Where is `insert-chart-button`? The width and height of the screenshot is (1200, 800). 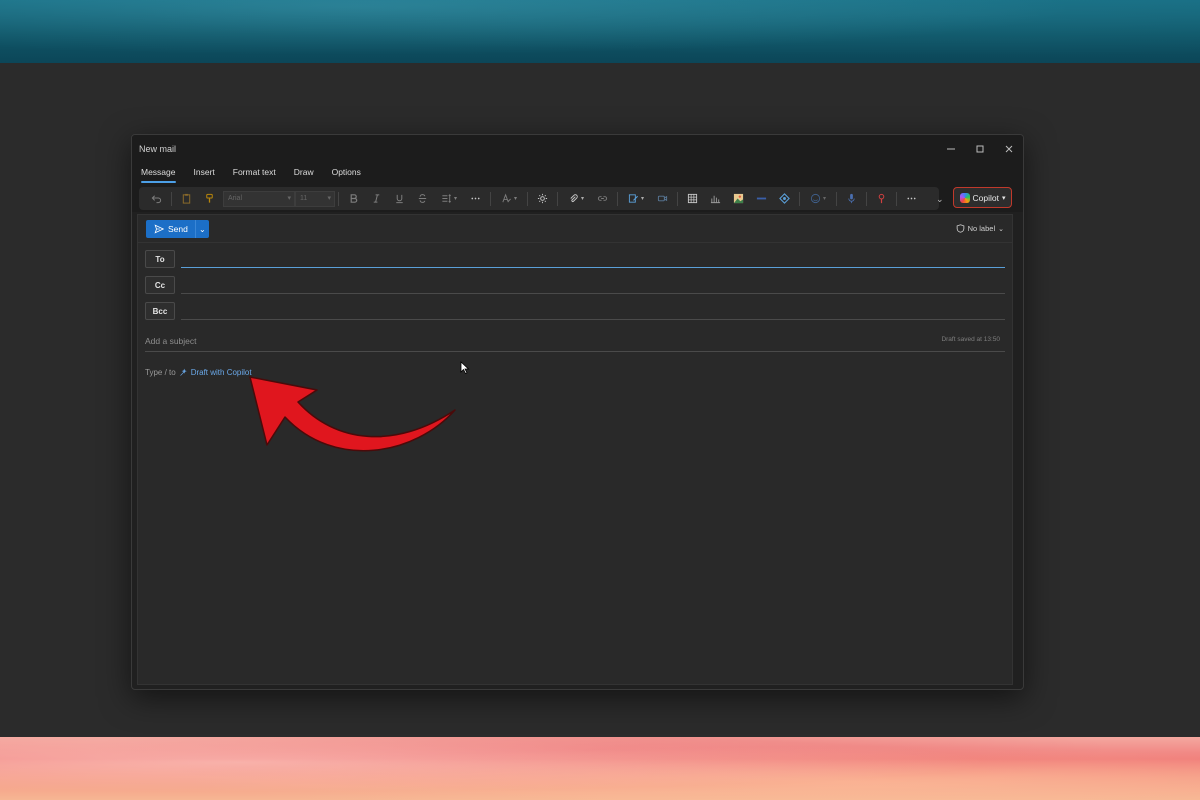 insert-chart-button is located at coordinates (715, 199).